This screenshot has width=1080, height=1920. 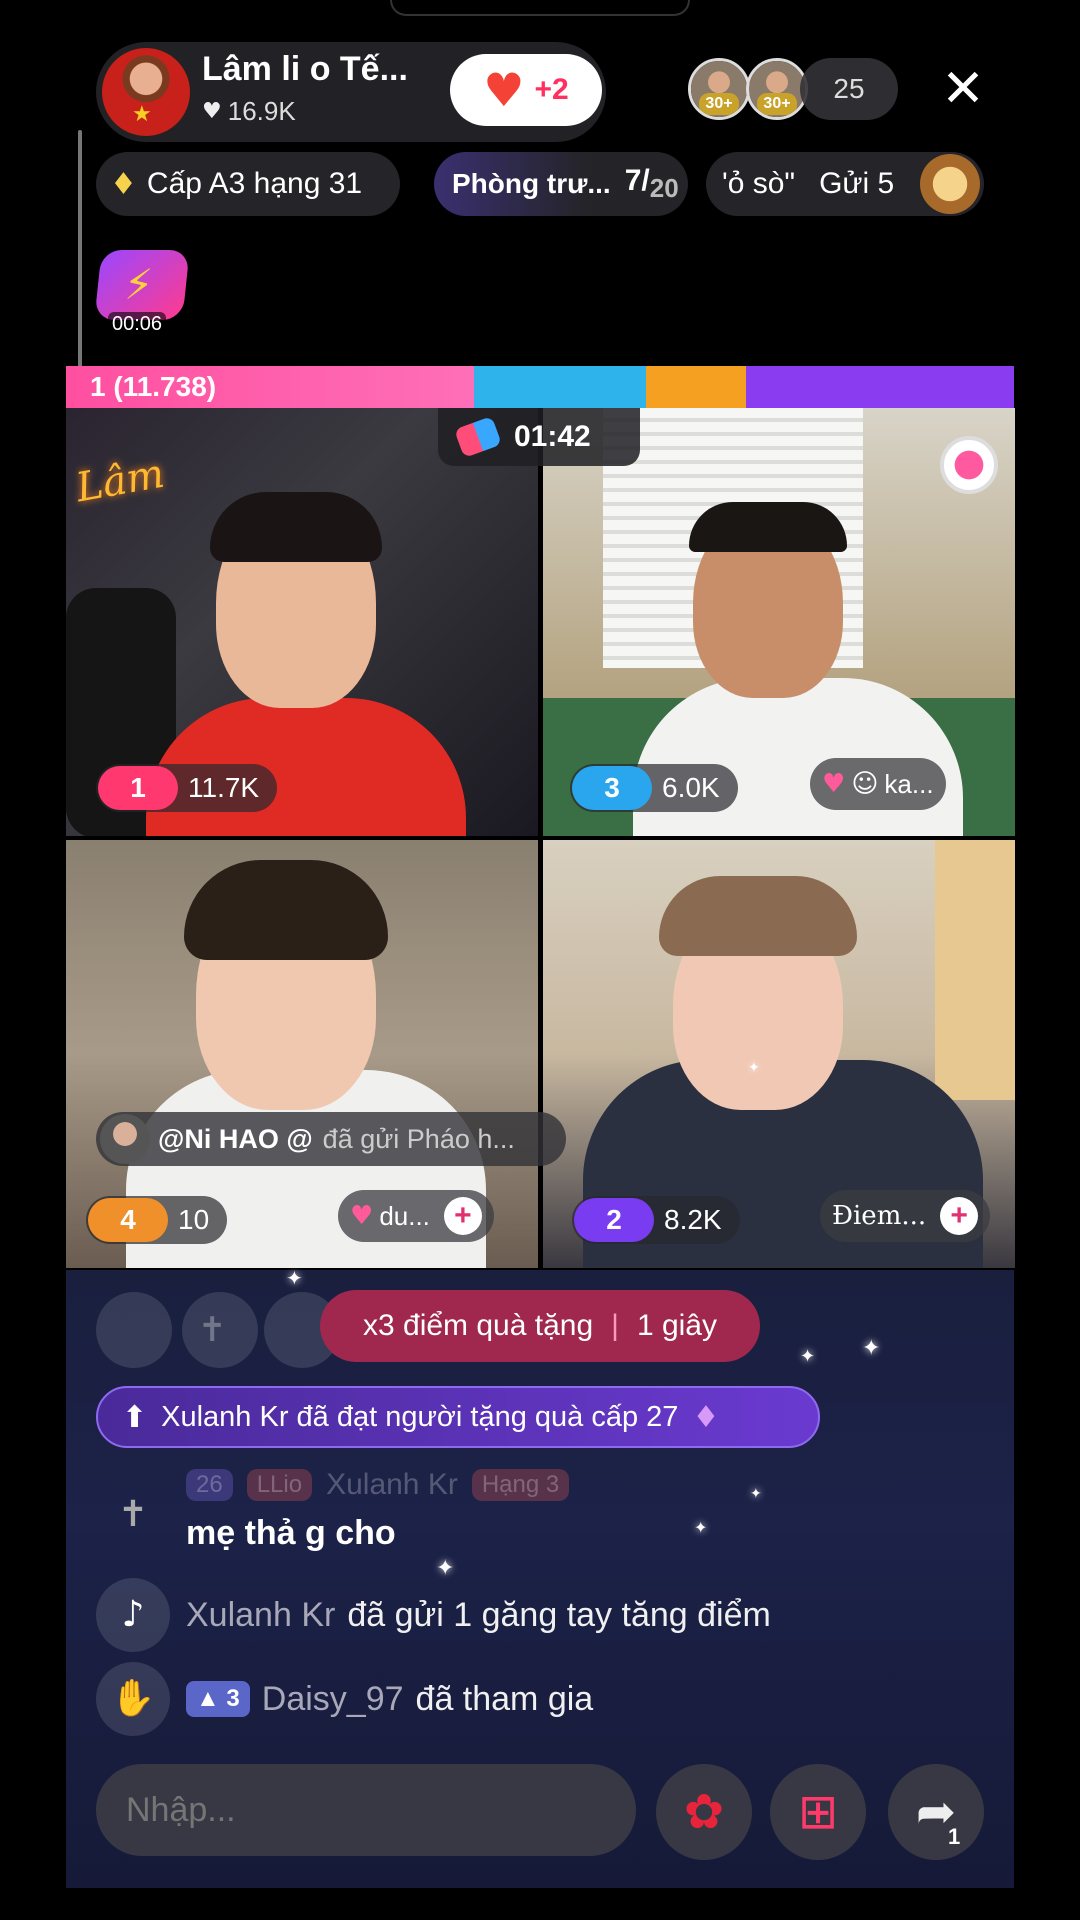 What do you see at coordinates (194, 1219) in the screenshot?
I see `guest-score: 10` at bounding box center [194, 1219].